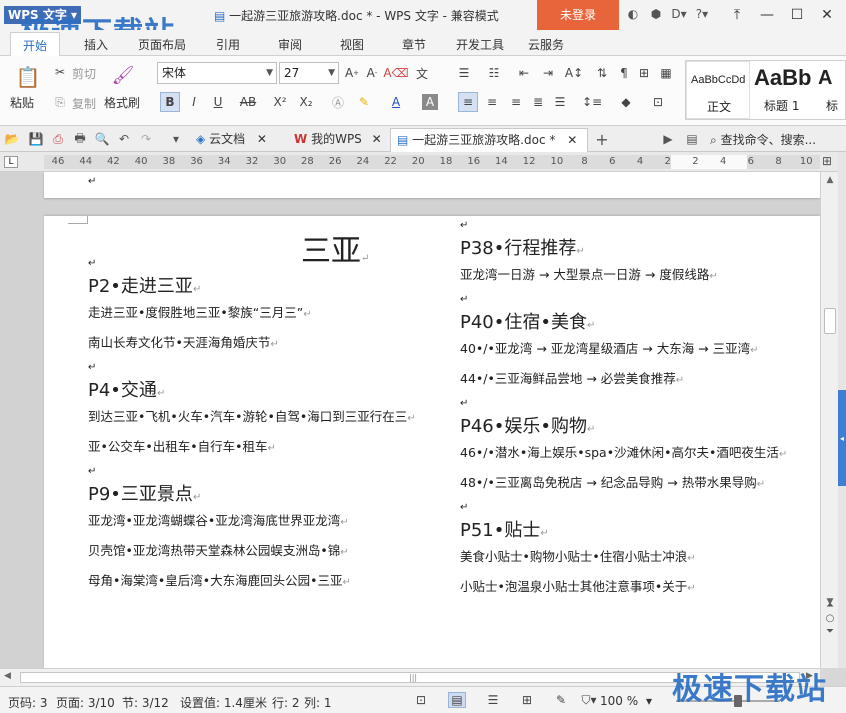  What do you see at coordinates (146, 139) in the screenshot?
I see `redo-icon: ↷` at bounding box center [146, 139].